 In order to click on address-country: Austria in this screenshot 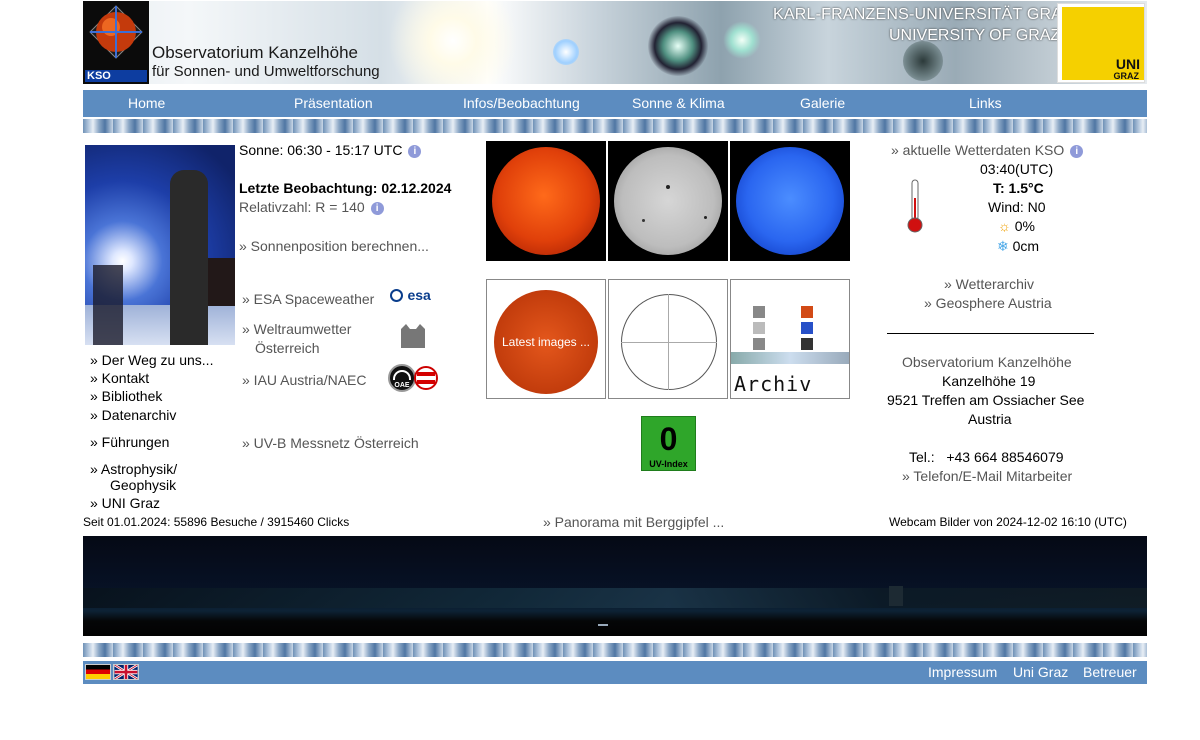, I will do `click(990, 419)`.